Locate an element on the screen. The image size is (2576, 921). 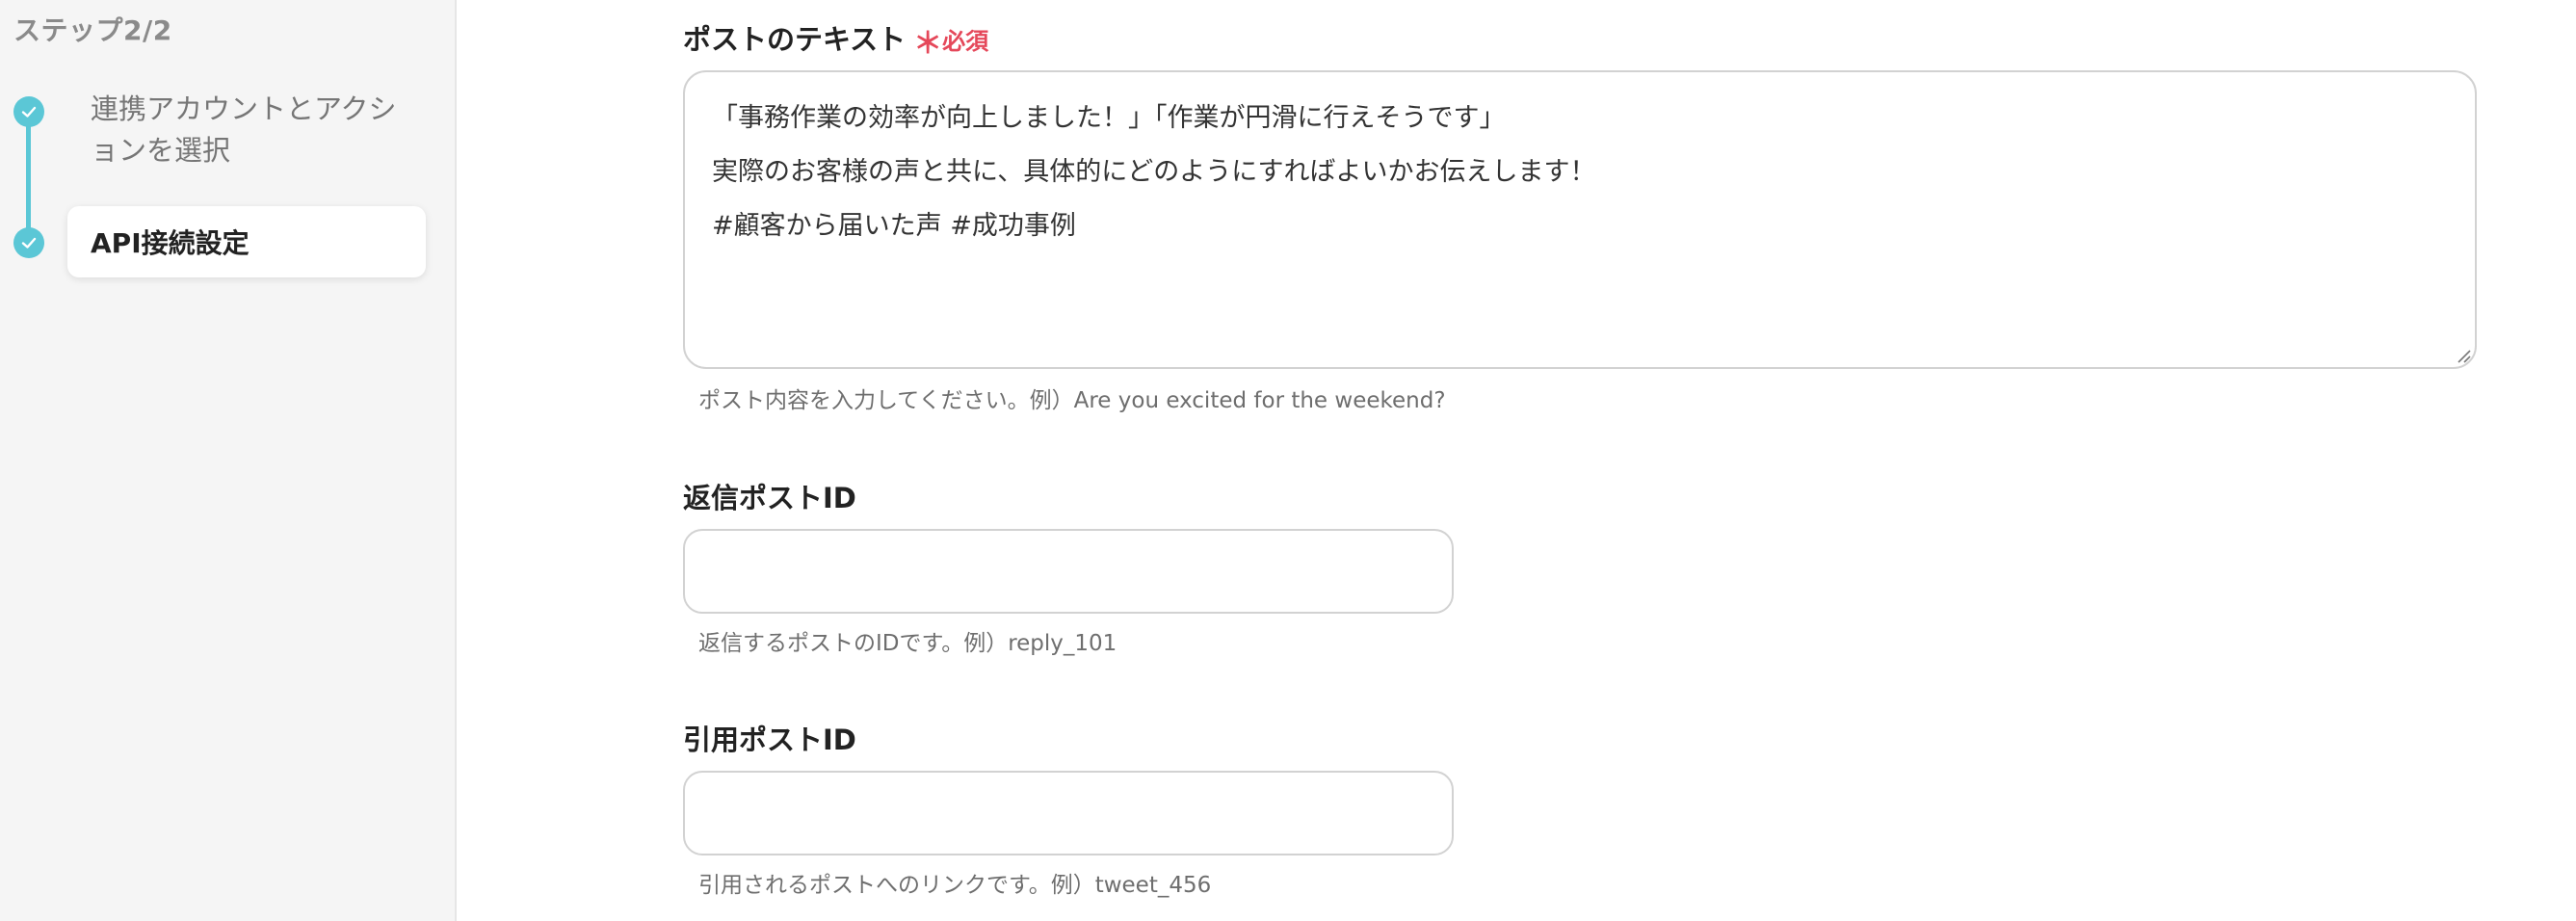
step-progress-line is located at coordinates (29, 178).